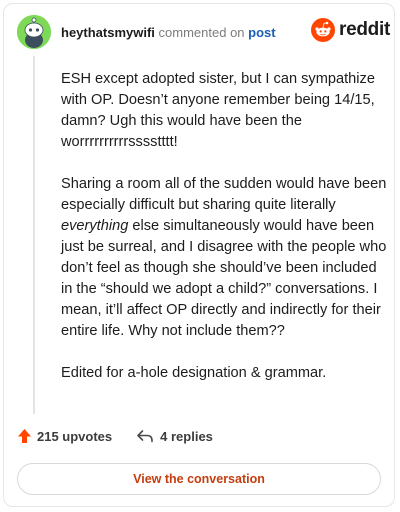 The height and width of the screenshot is (512, 400). Describe the element at coordinates (95, 226) in the screenshot. I see `emphasis-text: everything` at that location.